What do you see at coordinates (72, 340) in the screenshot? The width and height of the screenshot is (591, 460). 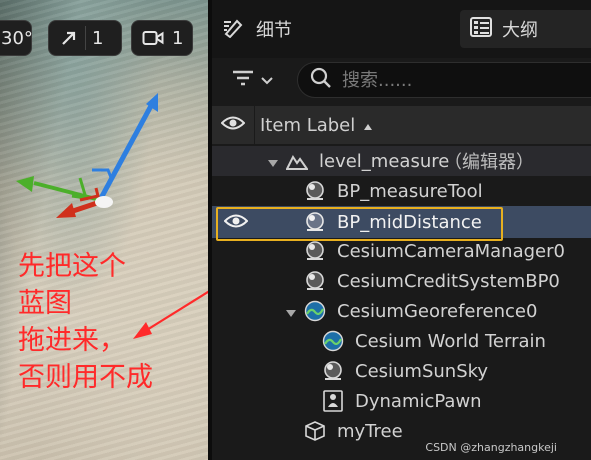 I see `annotation-line: 拖进来，` at bounding box center [72, 340].